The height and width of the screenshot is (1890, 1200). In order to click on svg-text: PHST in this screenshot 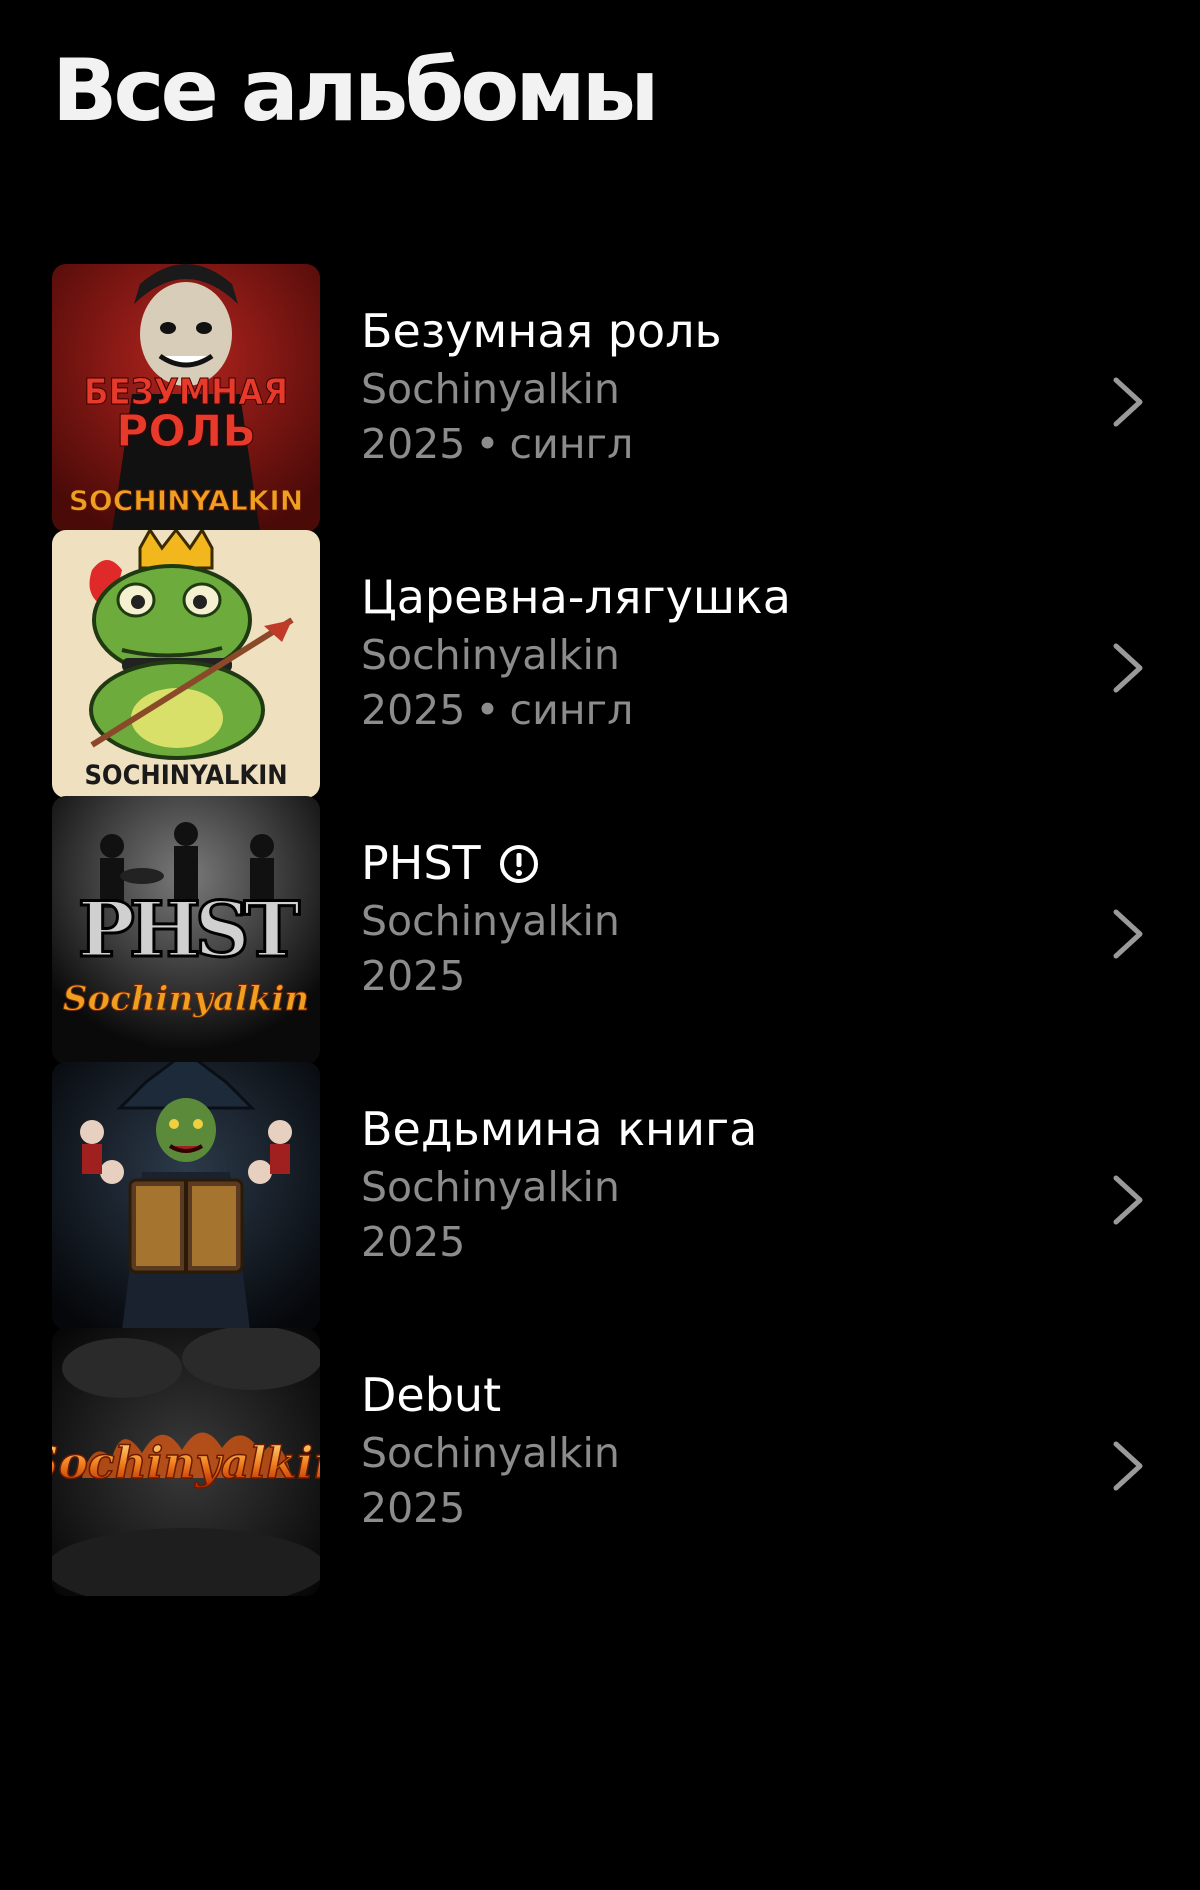, I will do `click(189, 929)`.